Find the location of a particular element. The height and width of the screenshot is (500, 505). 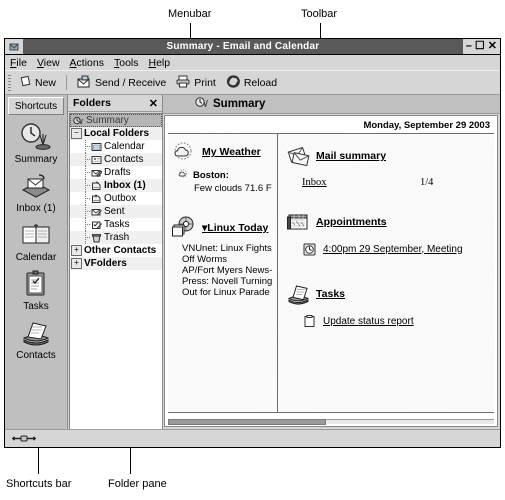

appointment-item: 4:00pm 29 September, Meeting is located at coordinates (398, 249).